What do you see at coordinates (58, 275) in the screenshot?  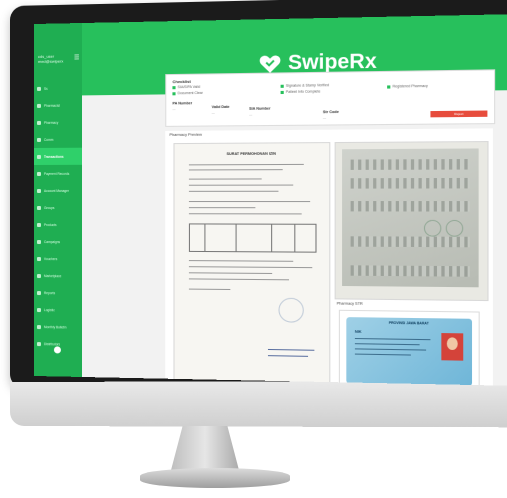 I see `sidebar-item: Marketplace` at bounding box center [58, 275].